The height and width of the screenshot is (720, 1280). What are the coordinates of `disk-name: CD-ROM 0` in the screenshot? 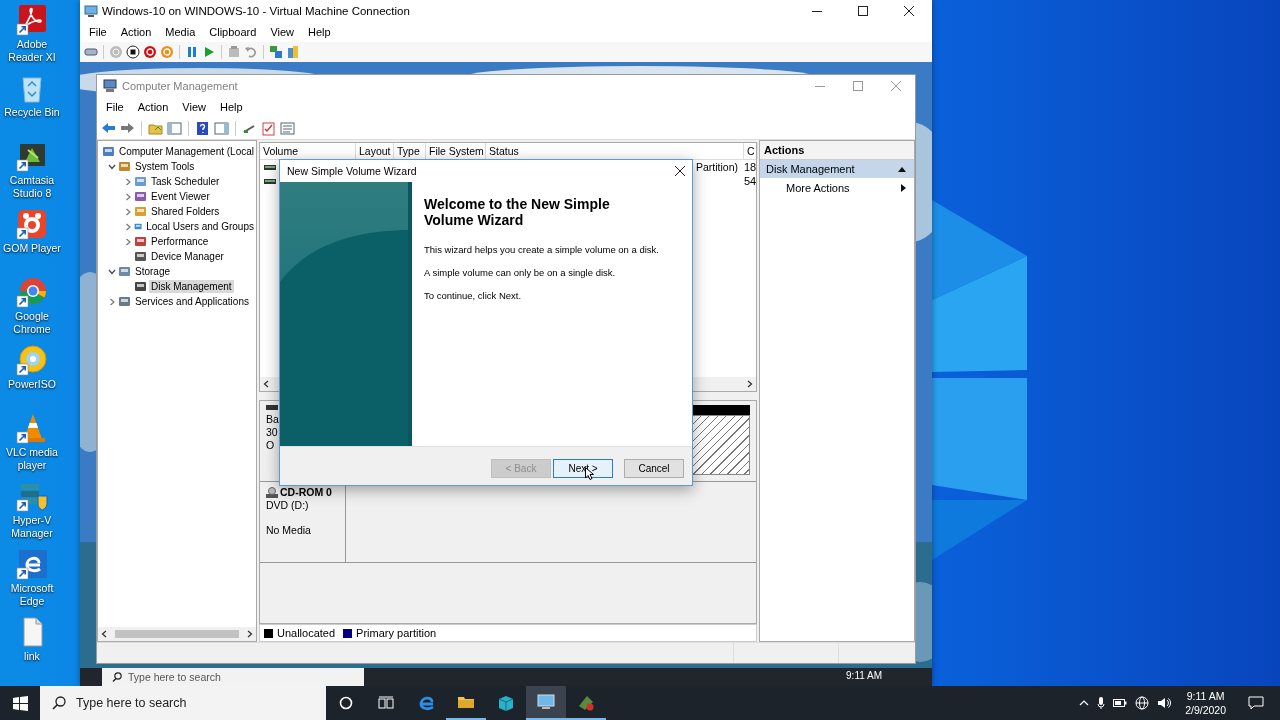 It's located at (306, 492).